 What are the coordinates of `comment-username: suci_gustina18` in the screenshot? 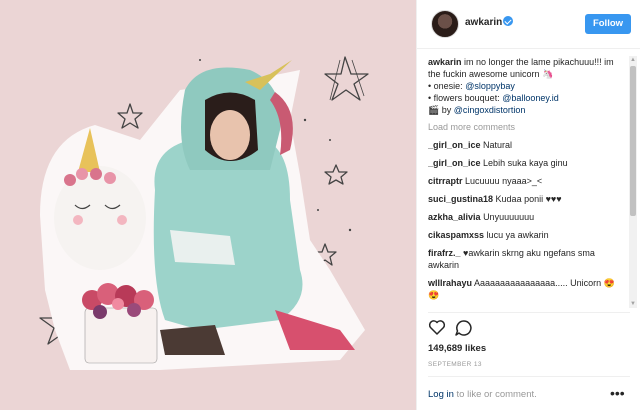 It's located at (460, 199).